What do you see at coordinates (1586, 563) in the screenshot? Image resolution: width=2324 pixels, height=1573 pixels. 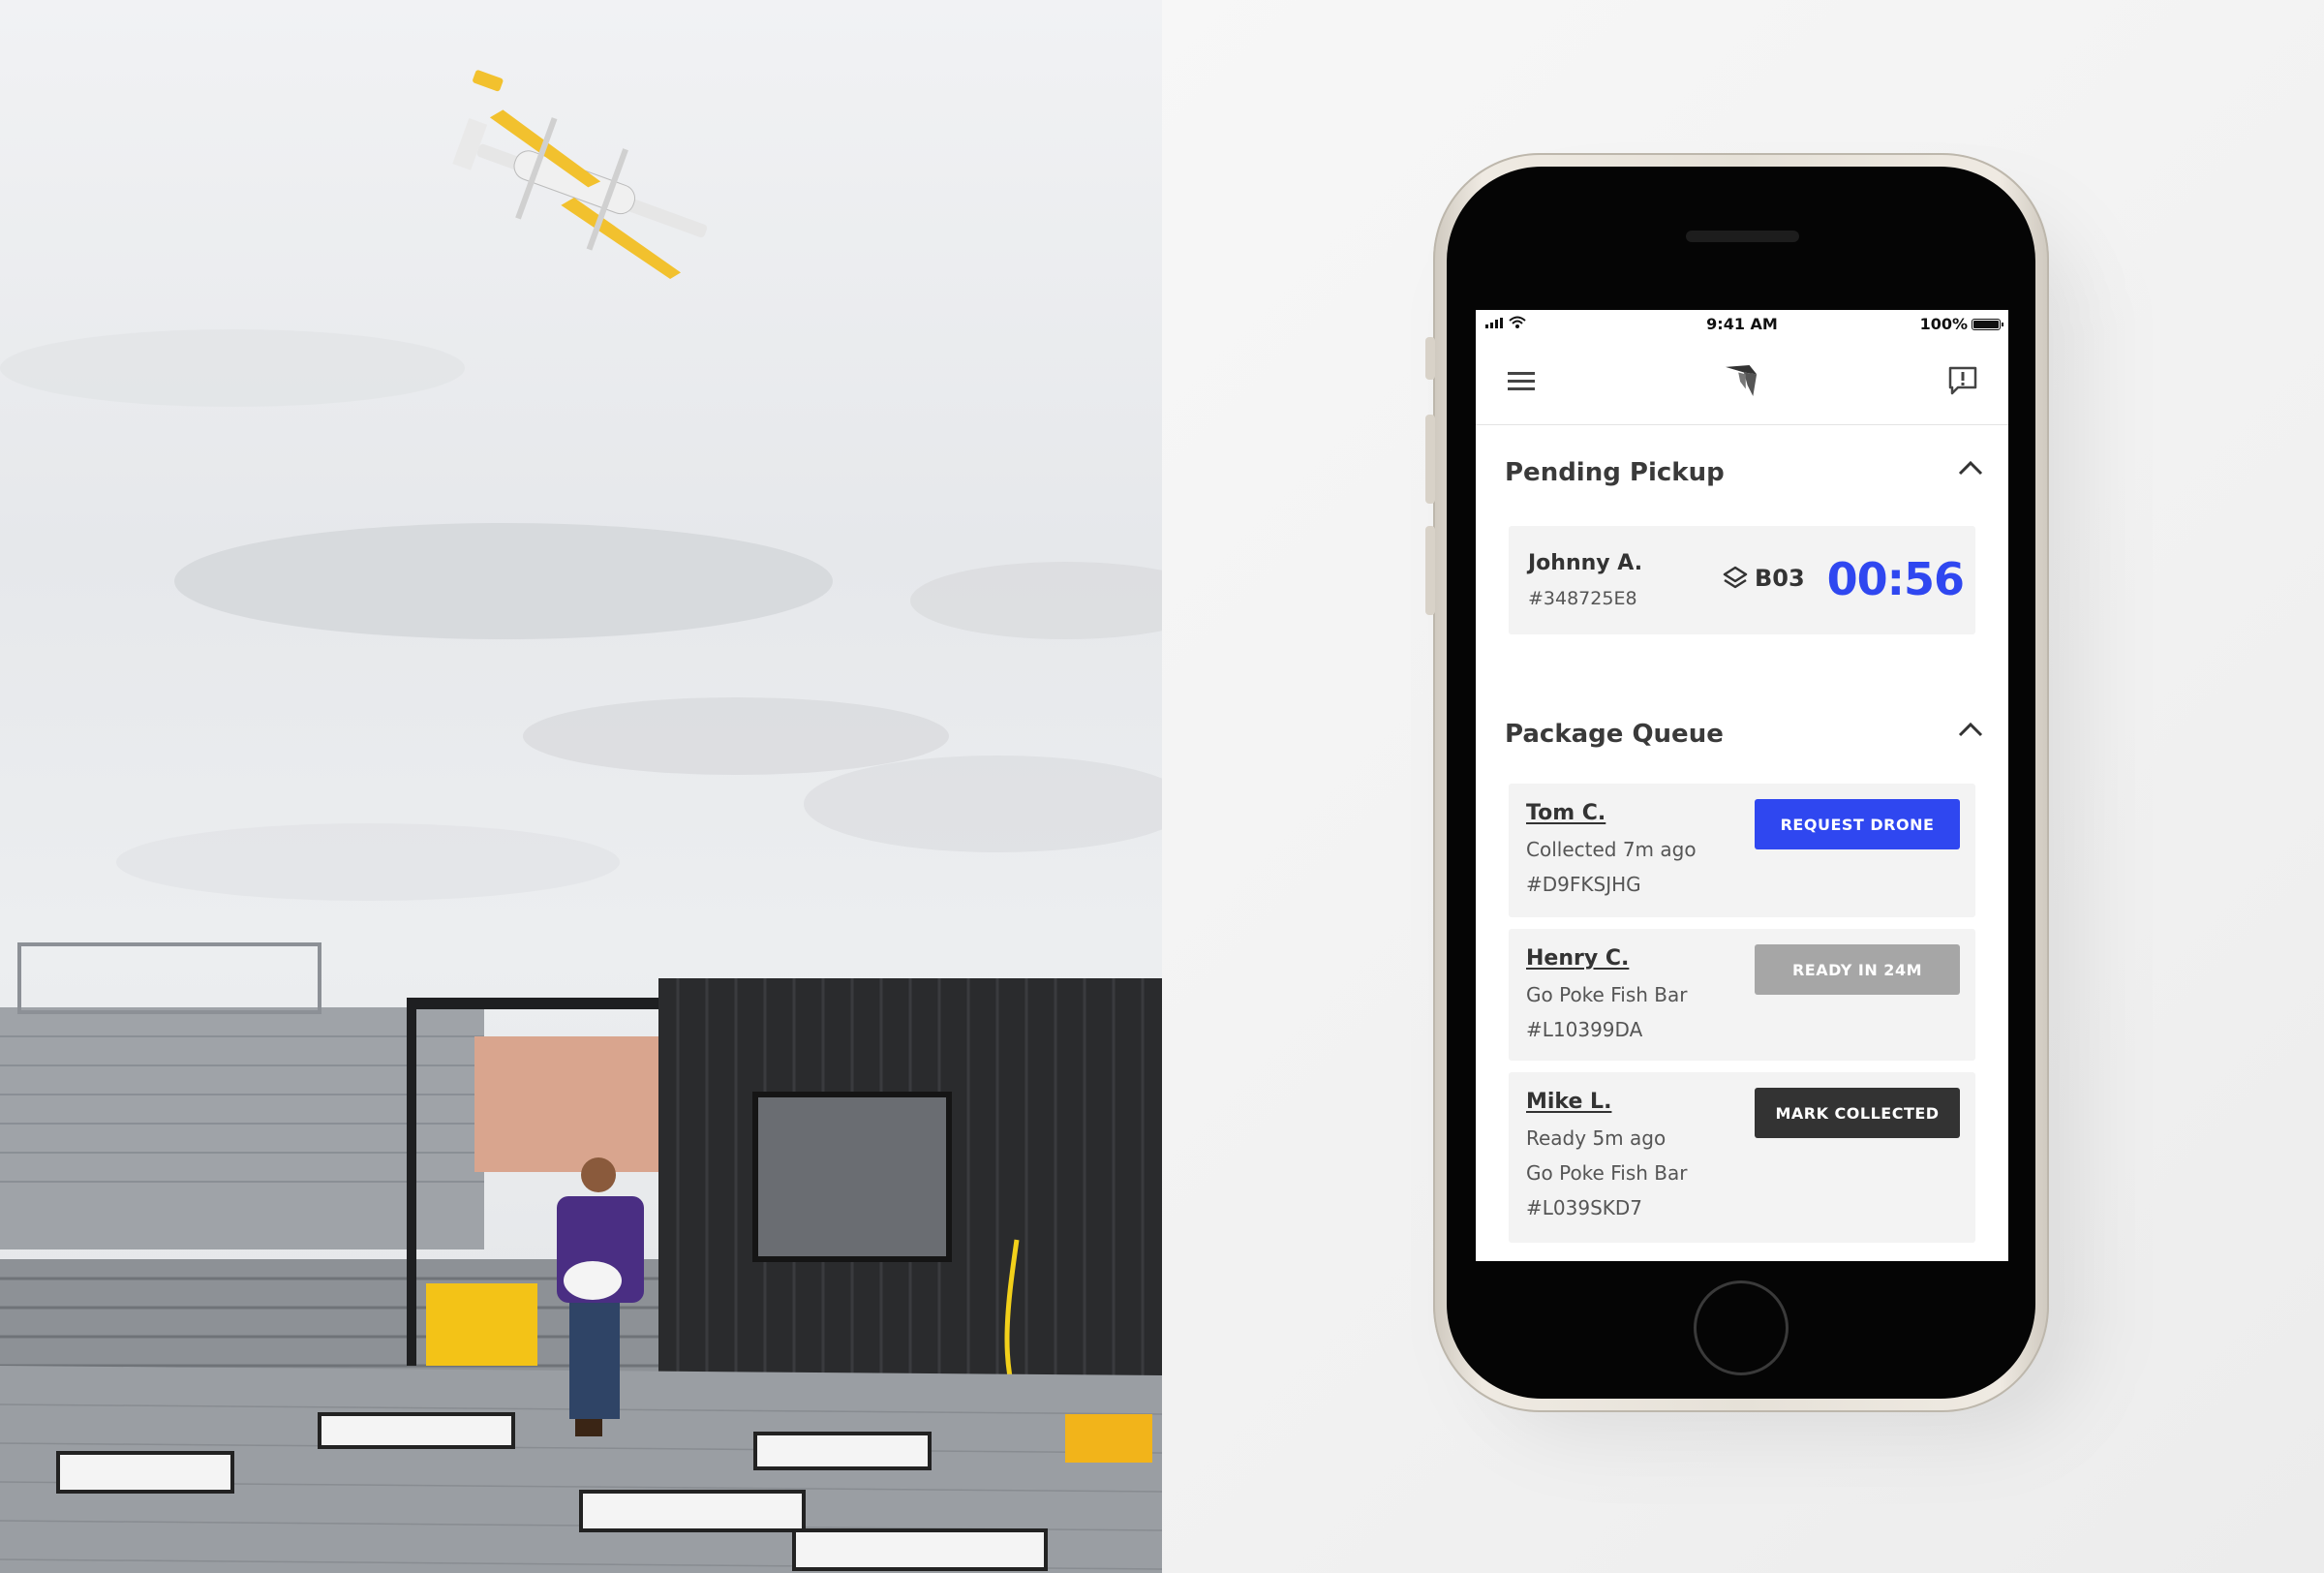 I see `customer-name: Johnny A.` at bounding box center [1586, 563].